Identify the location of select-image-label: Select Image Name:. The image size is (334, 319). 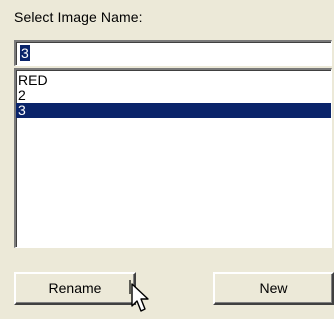
(78, 17).